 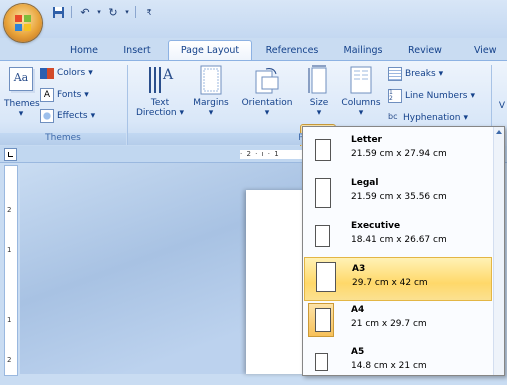 I want to click on hyphenation-button: bc Hyphenation ▾, so click(x=443, y=118).